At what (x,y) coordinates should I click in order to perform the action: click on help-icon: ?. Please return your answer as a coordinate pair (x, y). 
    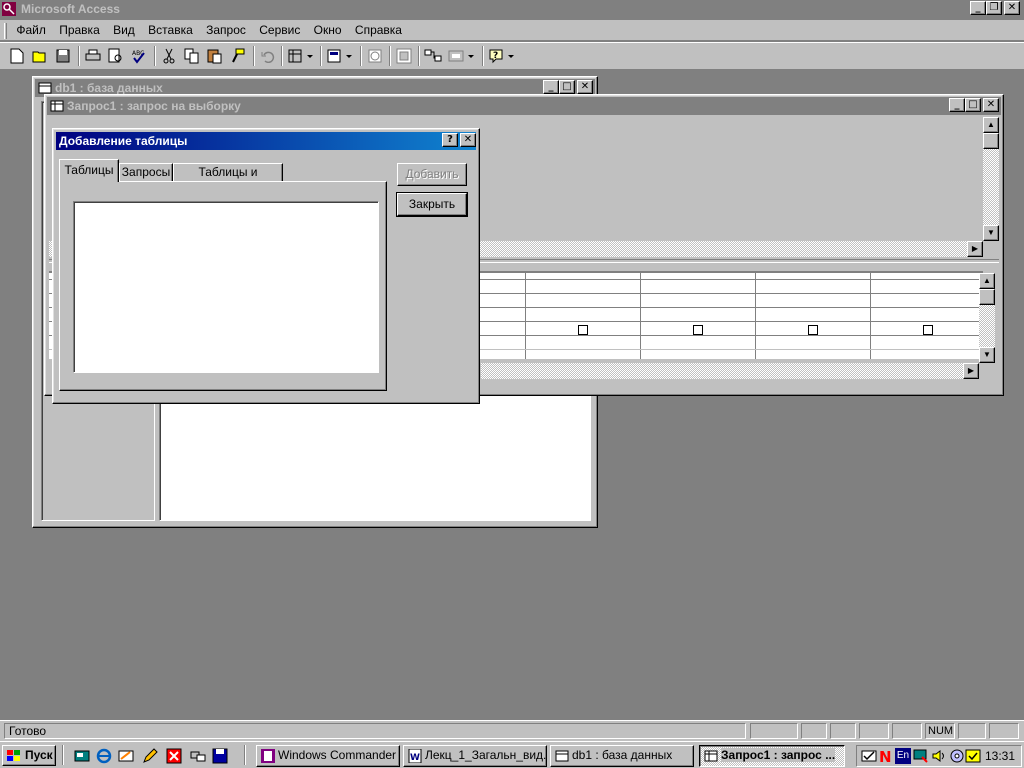
    Looking at the image, I should click on (501, 56).